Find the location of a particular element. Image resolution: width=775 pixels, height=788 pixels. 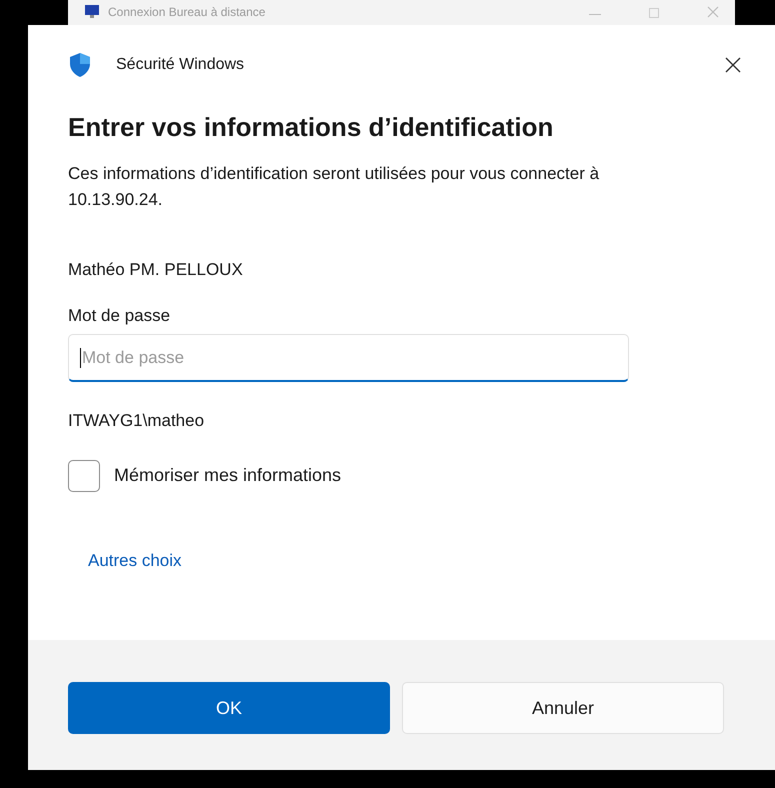

cancel-button: Annuler is located at coordinates (563, 708).